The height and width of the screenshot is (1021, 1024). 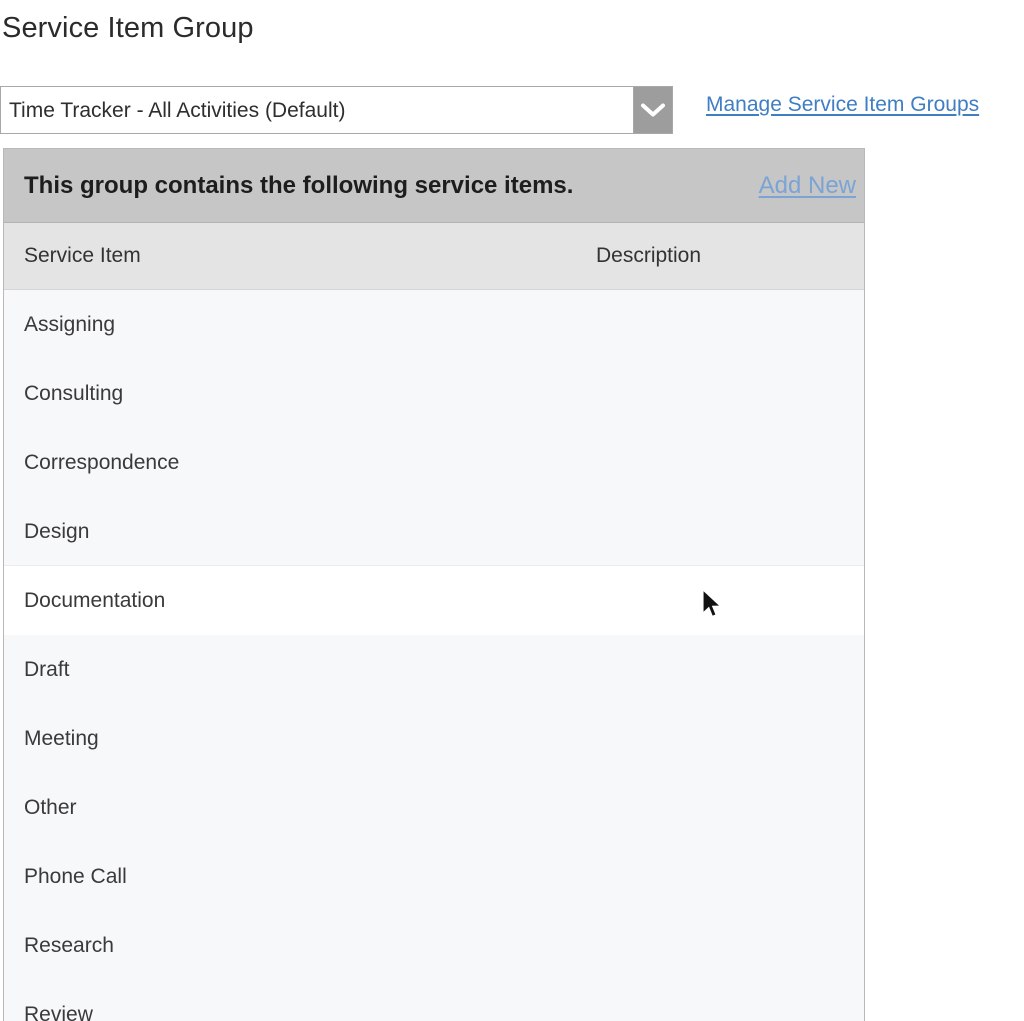 I want to click on service-item-group-select-value: Time Tracker - All Activities (Default), so click(x=177, y=110).